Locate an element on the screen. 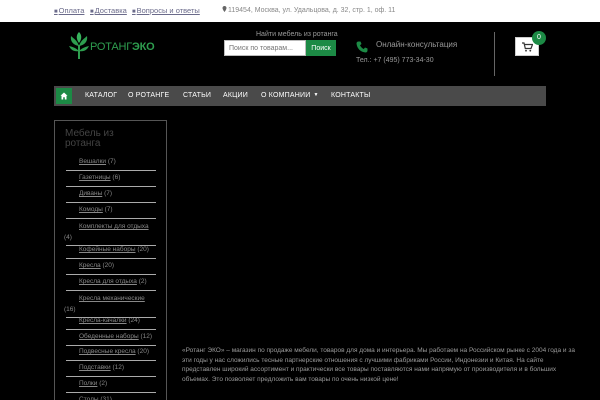 The image size is (600, 400). sidebar-category-item: Комплекты для отдыха (4) is located at coordinates (110, 232).